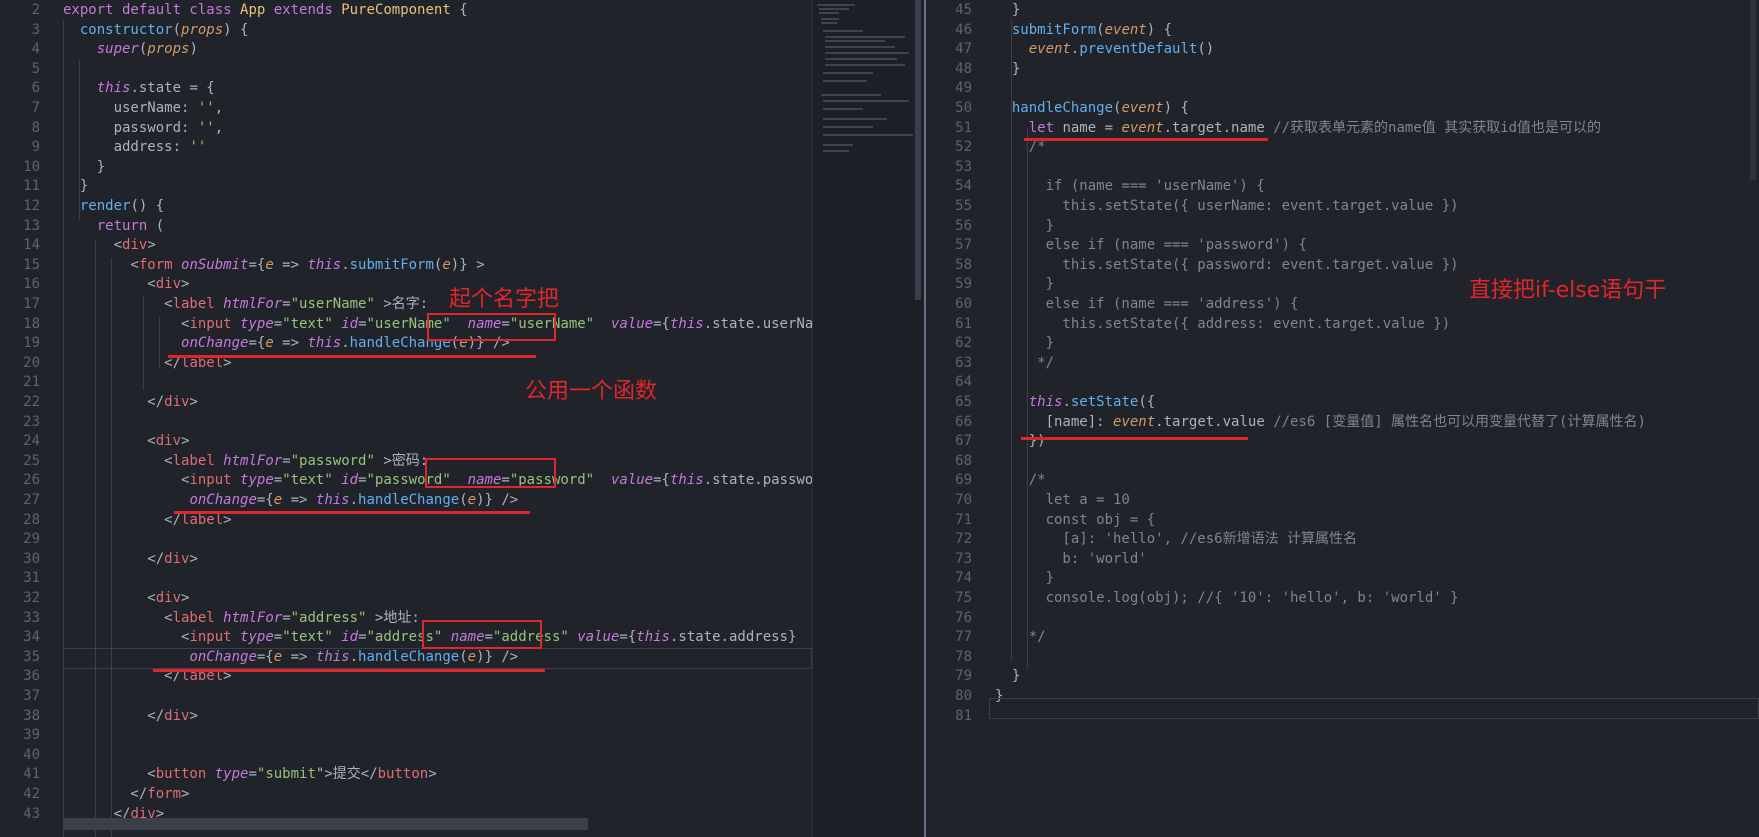 This screenshot has width=1759, height=837. What do you see at coordinates (963, 421) in the screenshot?
I see `line-number: 66` at bounding box center [963, 421].